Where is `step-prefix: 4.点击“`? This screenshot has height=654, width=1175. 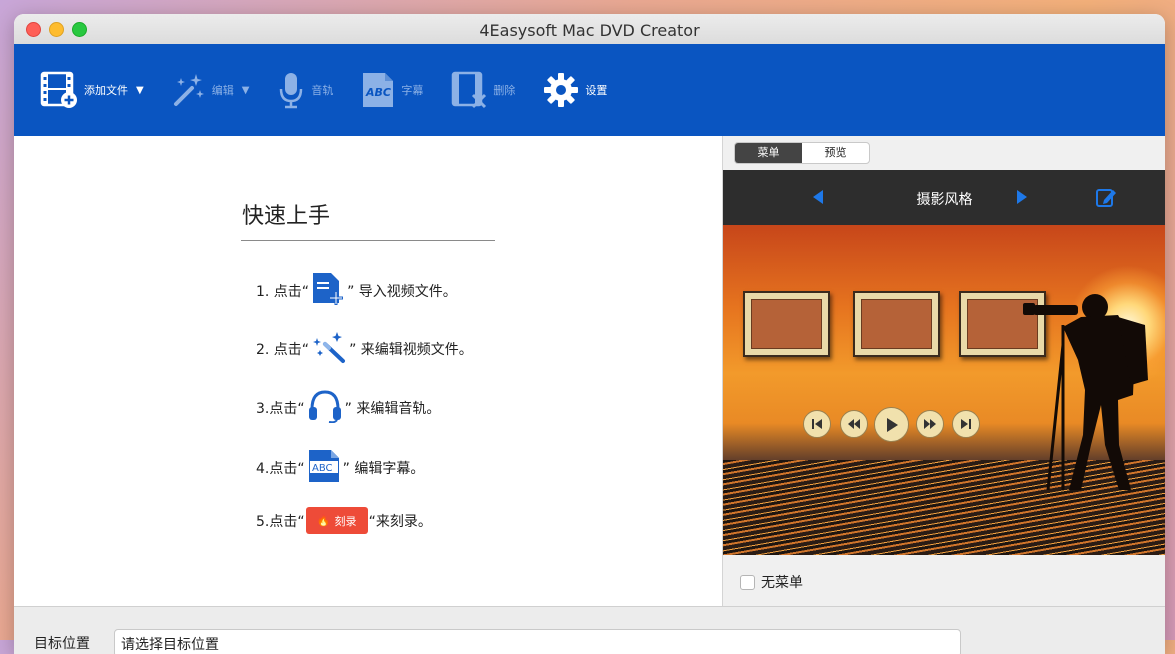 step-prefix: 4.点击“ is located at coordinates (280, 469).